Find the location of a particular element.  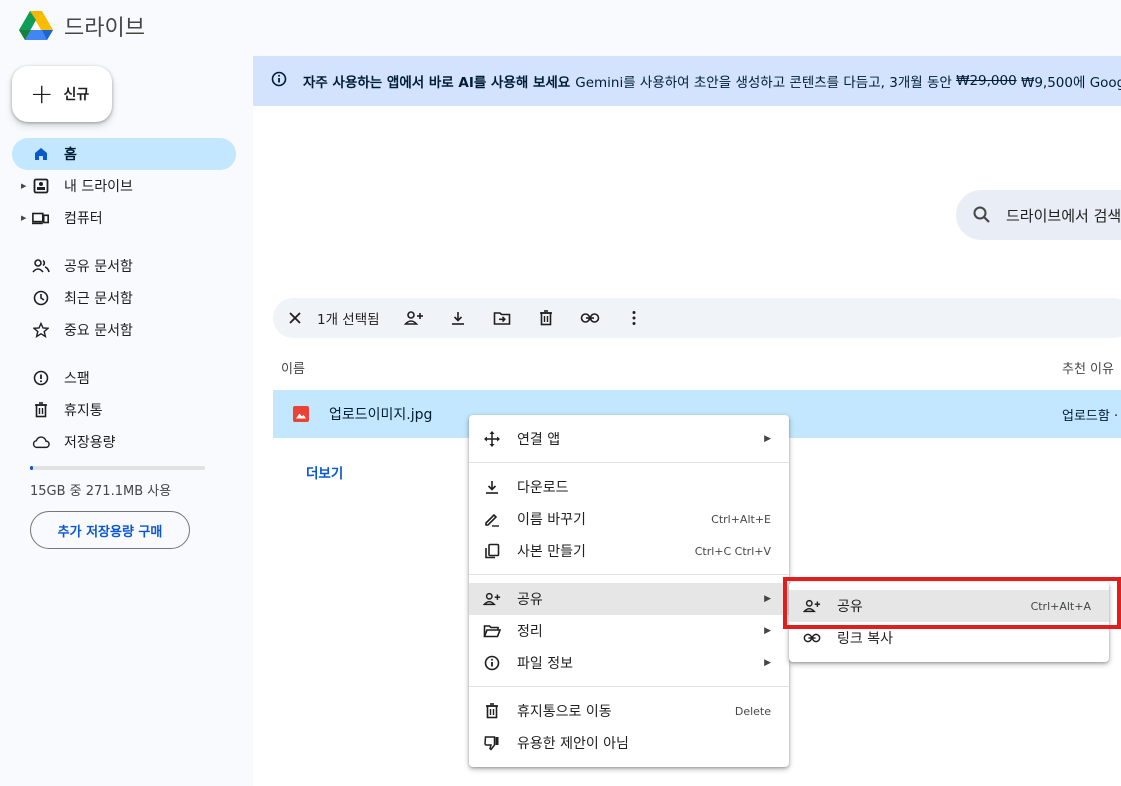

sidebar-item-starred: 중요 문서함 is located at coordinates (124, 330).